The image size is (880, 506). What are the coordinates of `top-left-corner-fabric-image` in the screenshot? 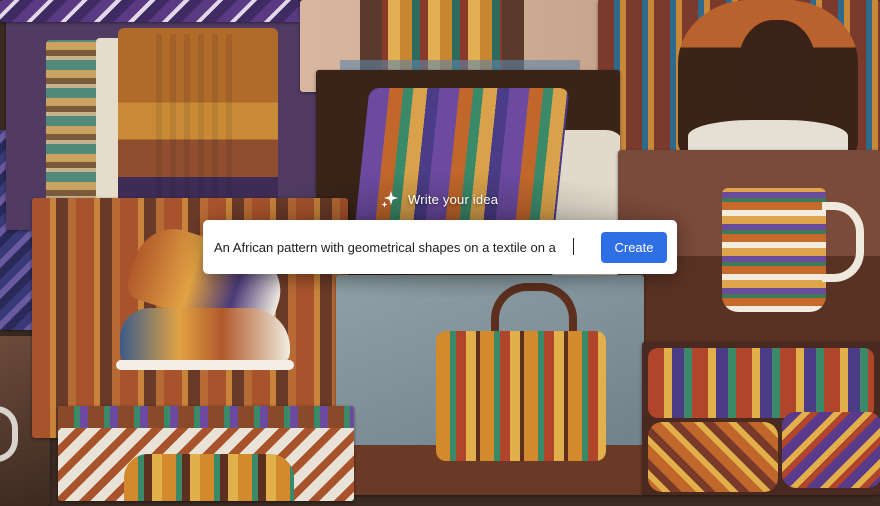 It's located at (150, 11).